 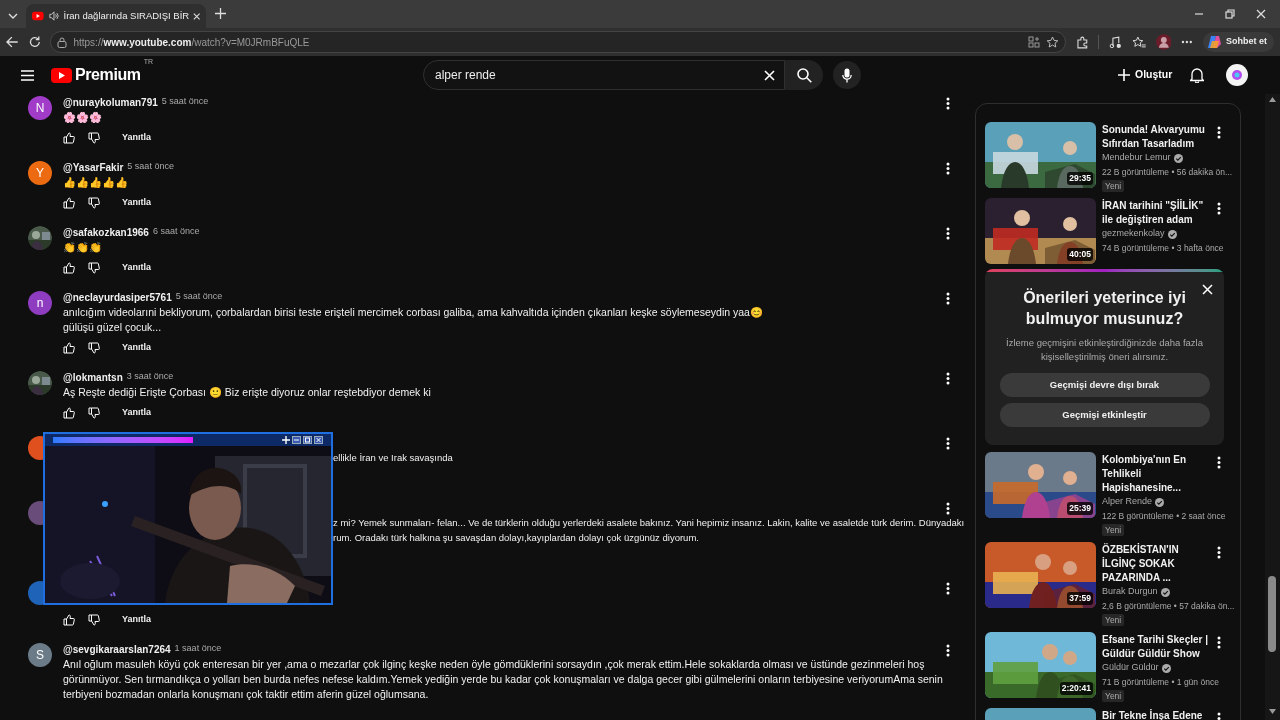 What do you see at coordinates (61, 75) in the screenshot?
I see `logo-icon` at bounding box center [61, 75].